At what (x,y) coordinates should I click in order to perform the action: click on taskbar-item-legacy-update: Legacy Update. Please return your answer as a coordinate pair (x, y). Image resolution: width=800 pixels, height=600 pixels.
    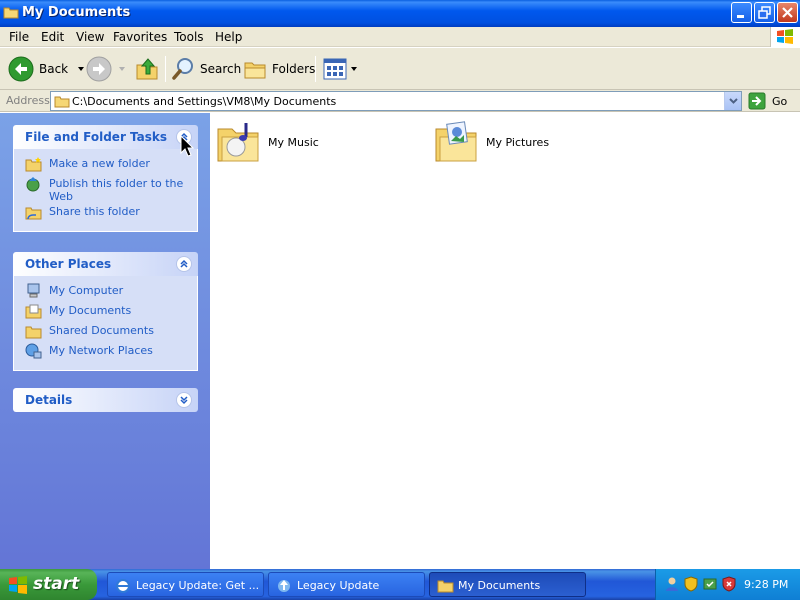
    Looking at the image, I should click on (346, 584).